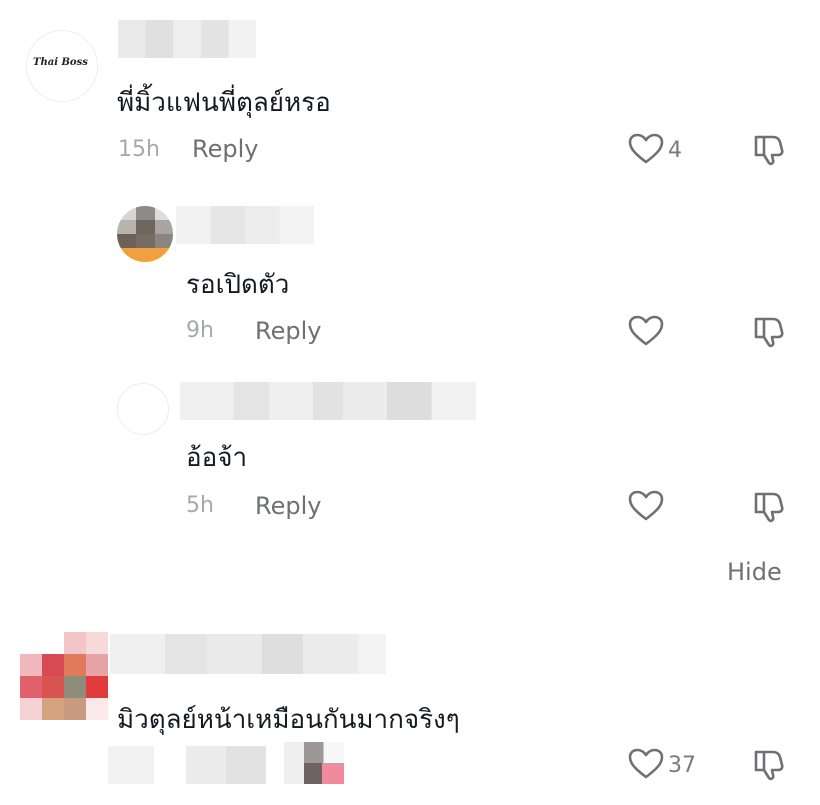 The width and height of the screenshot is (820, 805). What do you see at coordinates (675, 150) in the screenshot?
I see `like-count: 4` at bounding box center [675, 150].